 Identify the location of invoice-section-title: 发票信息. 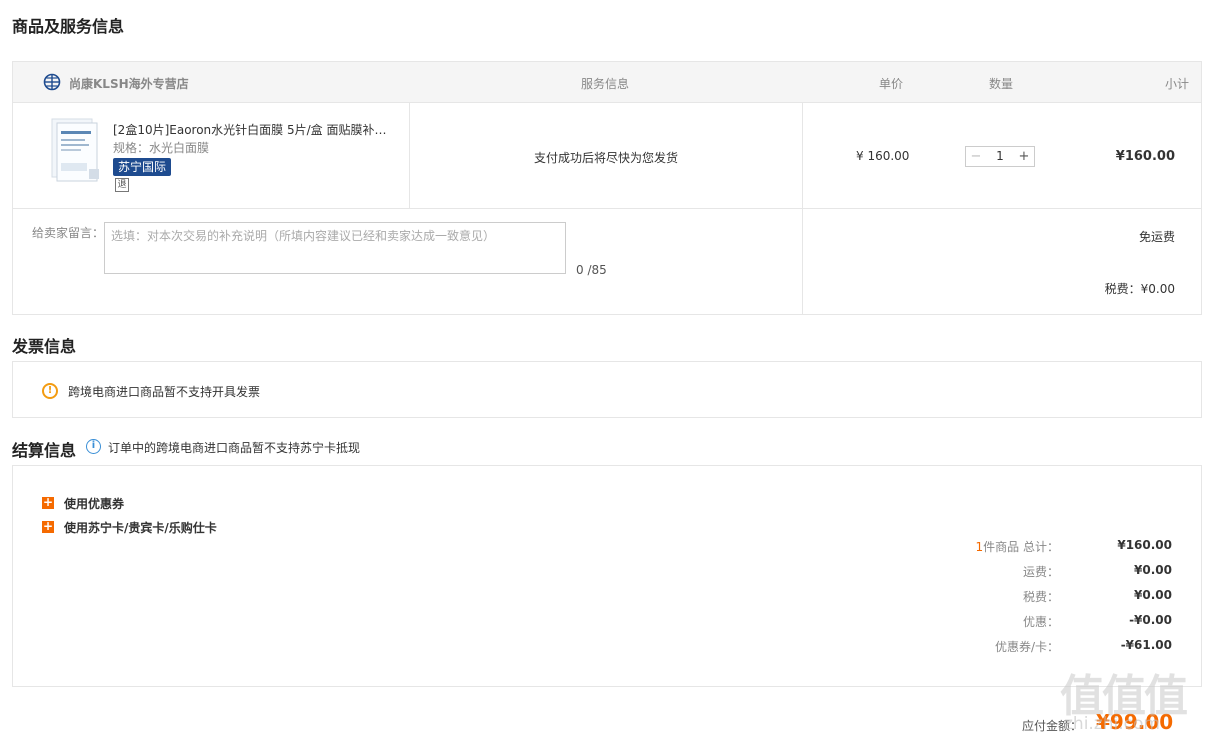
(44, 346).